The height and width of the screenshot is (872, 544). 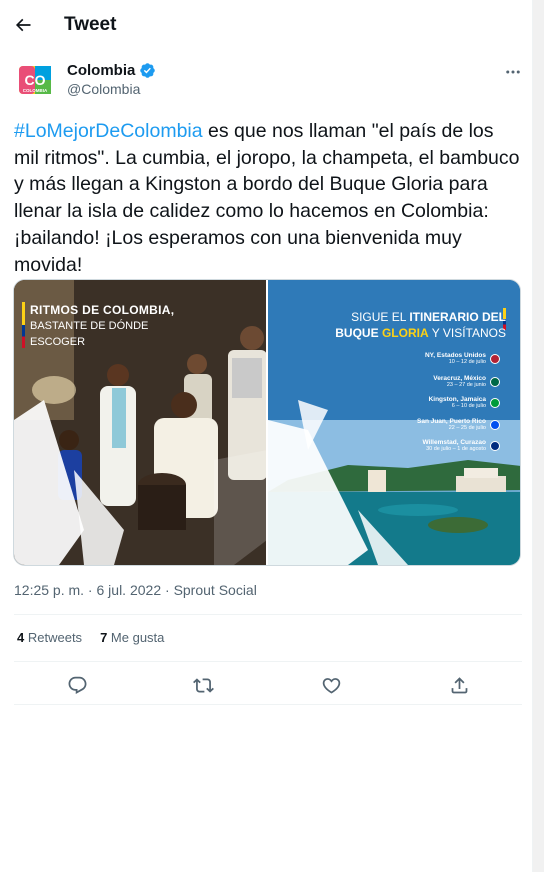 I want to click on avatar: CO COLOMBIA, so click(x=35, y=80).